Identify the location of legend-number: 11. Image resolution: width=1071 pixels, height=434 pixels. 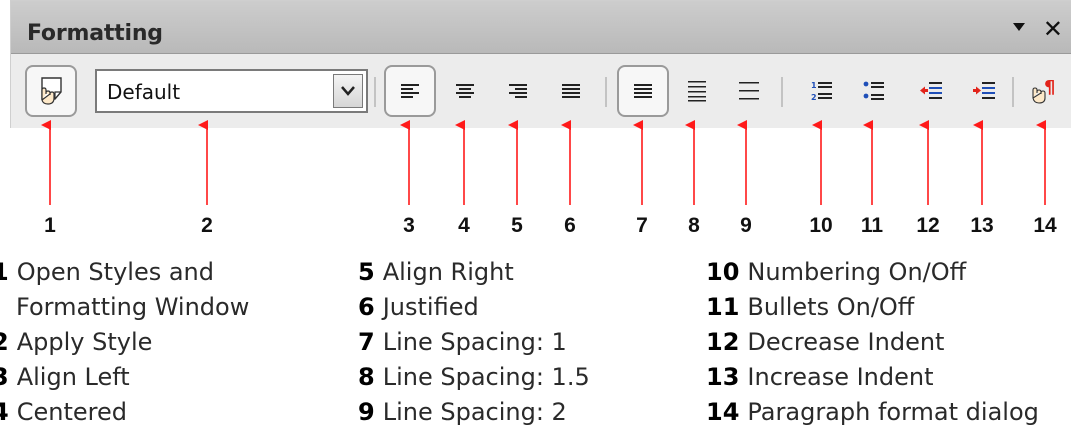
(723, 307).